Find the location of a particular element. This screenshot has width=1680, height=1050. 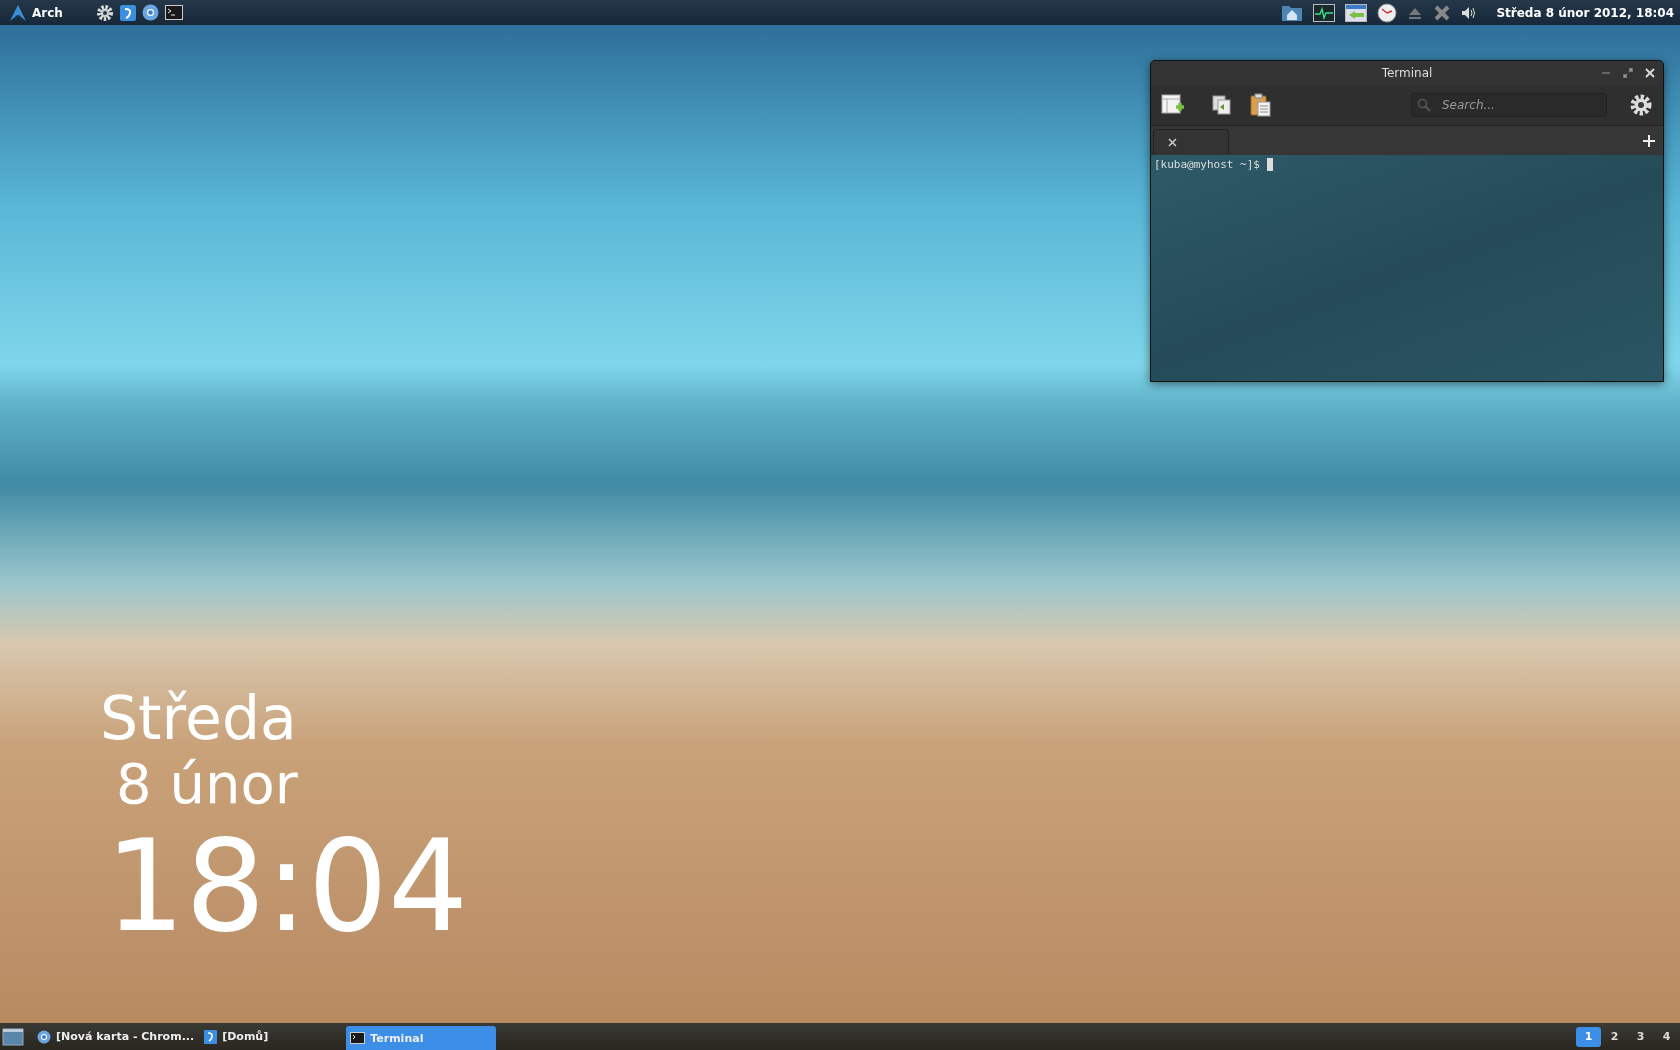

show-desktop-icon is located at coordinates (13, 1036).